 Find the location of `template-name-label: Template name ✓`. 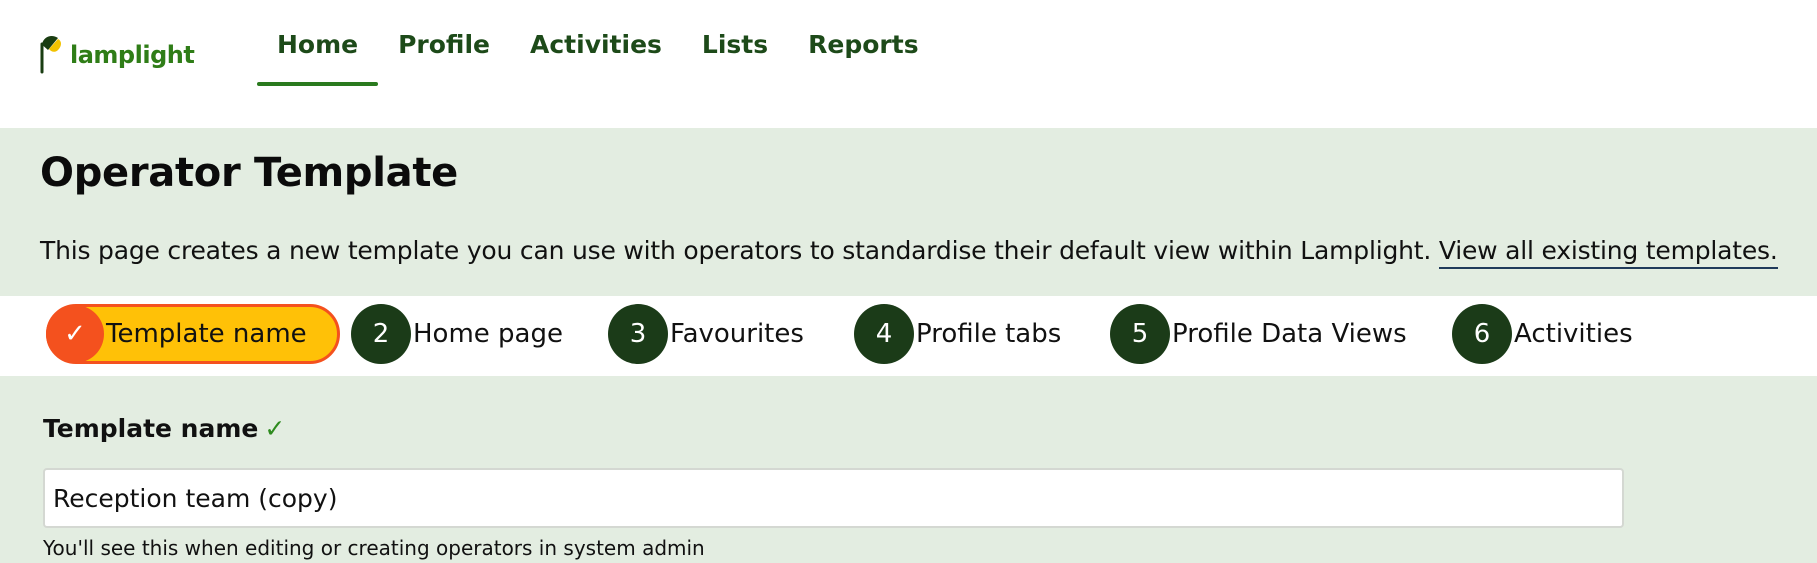

template-name-label: Template name ✓ is located at coordinates (164, 428).